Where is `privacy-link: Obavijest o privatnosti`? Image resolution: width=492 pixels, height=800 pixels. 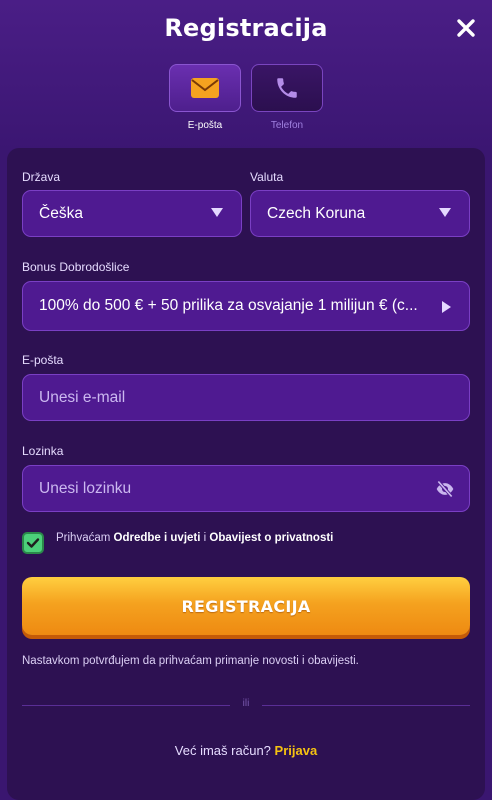 privacy-link: Obavijest o privatnosti is located at coordinates (271, 538).